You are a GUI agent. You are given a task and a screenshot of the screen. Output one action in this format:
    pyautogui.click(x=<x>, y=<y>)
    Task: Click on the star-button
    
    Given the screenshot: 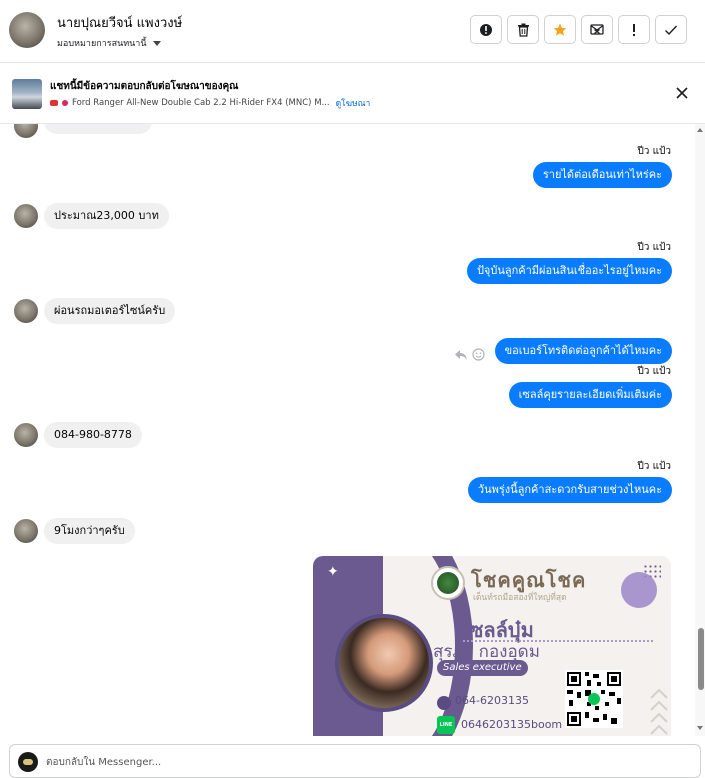 What is the action you would take?
    pyautogui.click(x=560, y=29)
    